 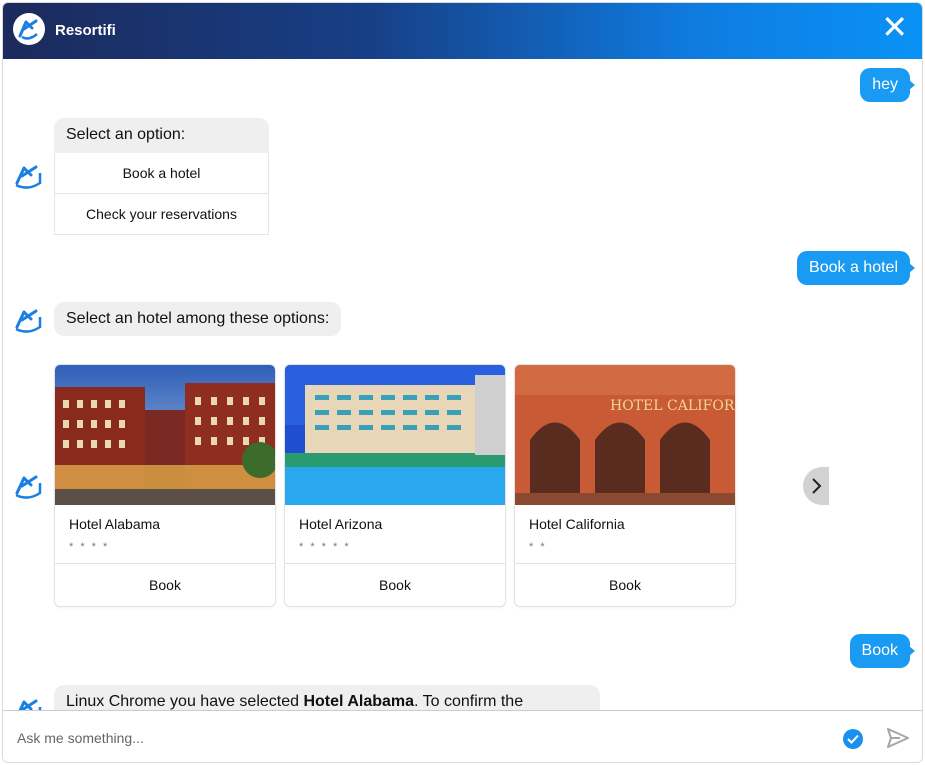 What do you see at coordinates (115, 524) in the screenshot?
I see `hotel-name: Hotel Alabama` at bounding box center [115, 524].